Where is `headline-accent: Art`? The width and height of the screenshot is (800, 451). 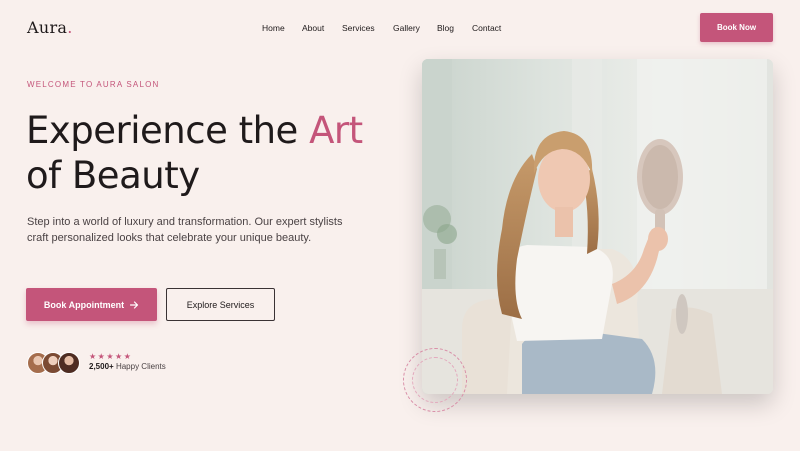
headline-accent: Art is located at coordinates (336, 130).